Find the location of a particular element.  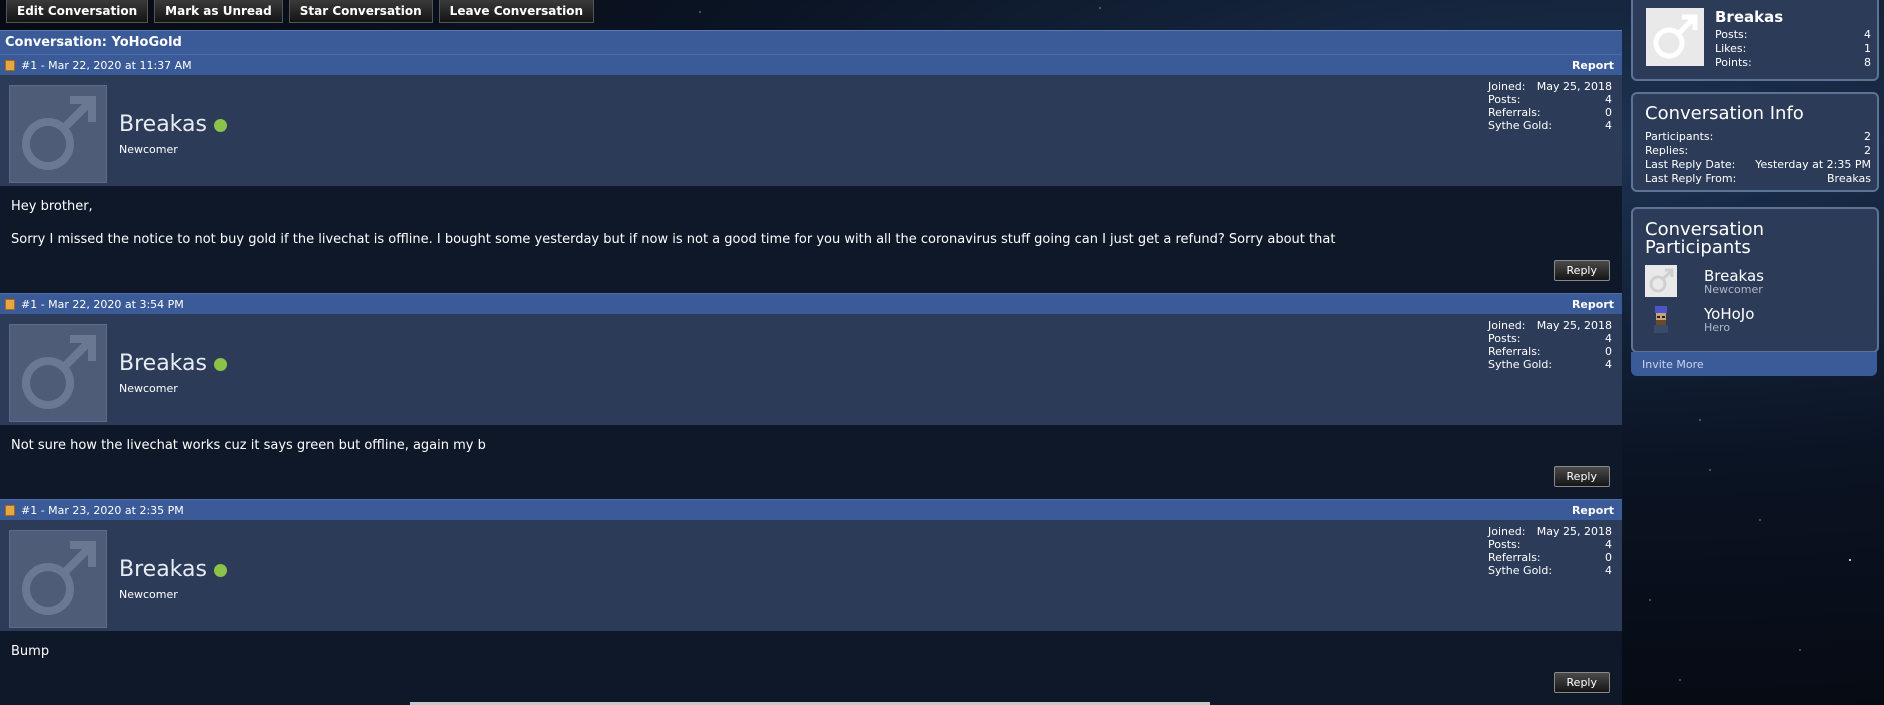

participant-title: Hero is located at coordinates (1717, 327).